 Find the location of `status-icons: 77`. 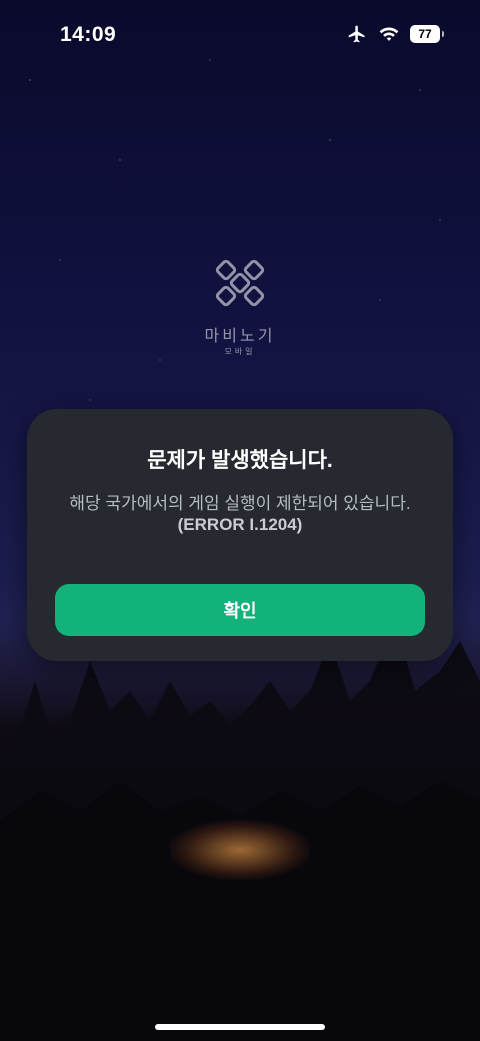

status-icons: 77 is located at coordinates (395, 34).